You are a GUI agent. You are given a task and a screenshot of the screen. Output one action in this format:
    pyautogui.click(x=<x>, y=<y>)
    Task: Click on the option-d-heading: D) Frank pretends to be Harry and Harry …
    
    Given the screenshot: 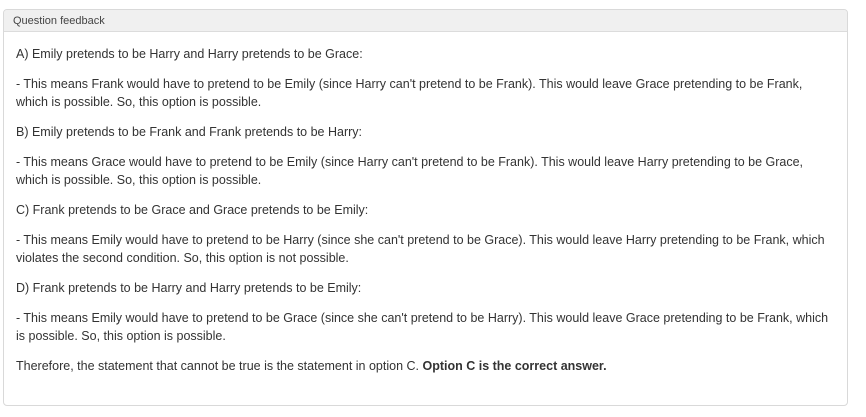 What is the action you would take?
    pyautogui.click(x=189, y=288)
    